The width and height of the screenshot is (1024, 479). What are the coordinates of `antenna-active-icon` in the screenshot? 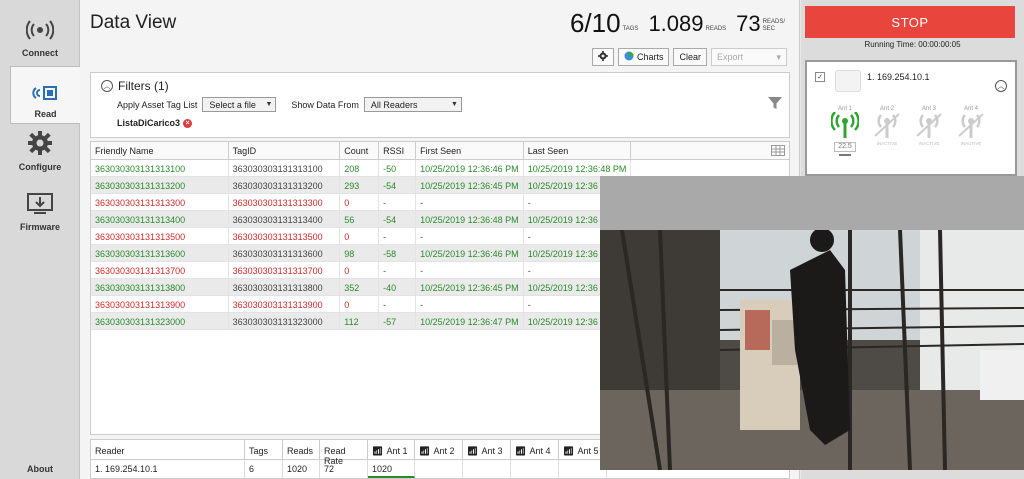 It's located at (845, 125).